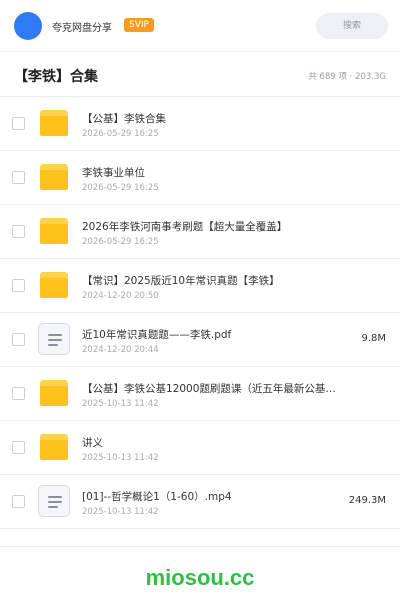 Image resolution: width=400 pixels, height=600 pixels. Describe the element at coordinates (200, 577) in the screenshot. I see `site-watermark: miosou.cc` at that location.